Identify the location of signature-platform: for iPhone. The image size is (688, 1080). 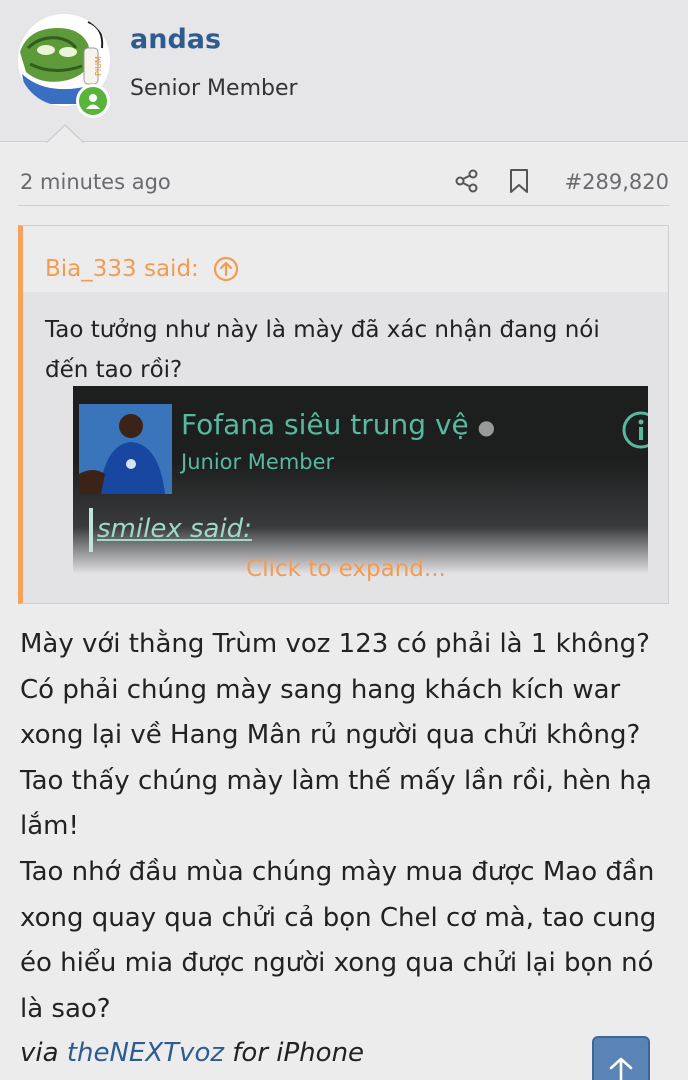
(298, 1053).